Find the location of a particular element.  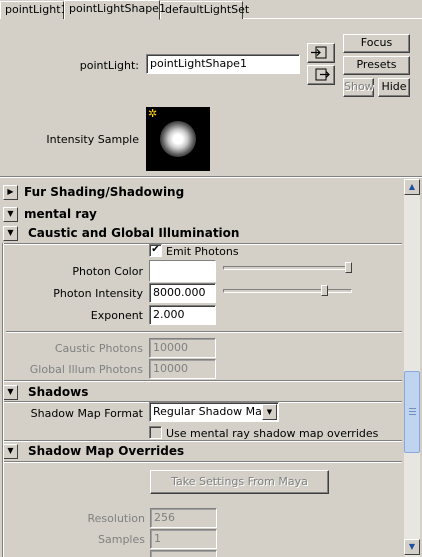

triangle-right-icon: ▶ is located at coordinates (10, 192).